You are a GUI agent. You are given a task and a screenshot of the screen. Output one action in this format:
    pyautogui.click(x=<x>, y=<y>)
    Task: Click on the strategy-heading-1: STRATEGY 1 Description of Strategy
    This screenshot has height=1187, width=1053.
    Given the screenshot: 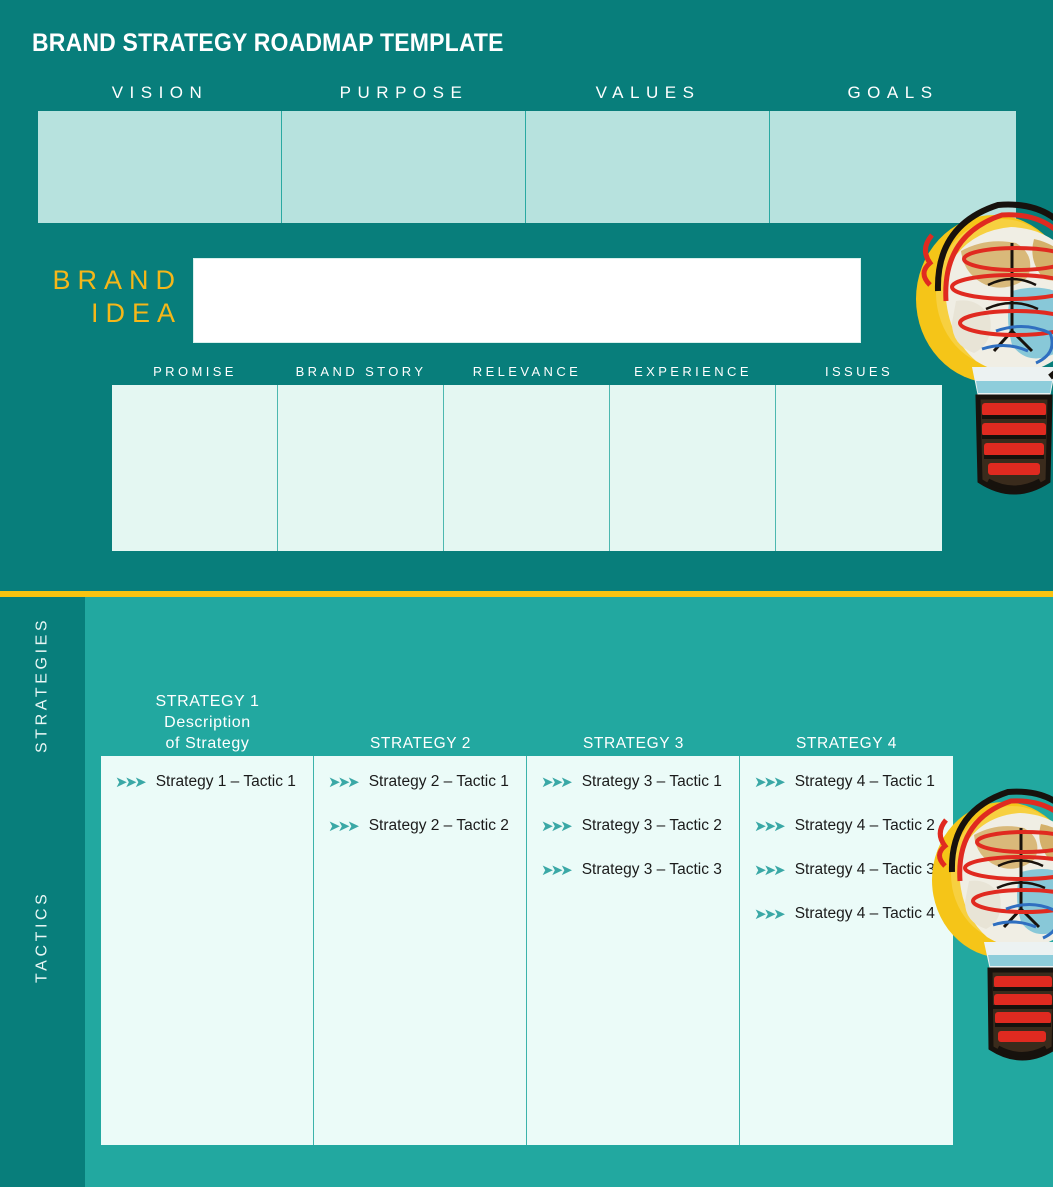 What is the action you would take?
    pyautogui.click(x=207, y=722)
    